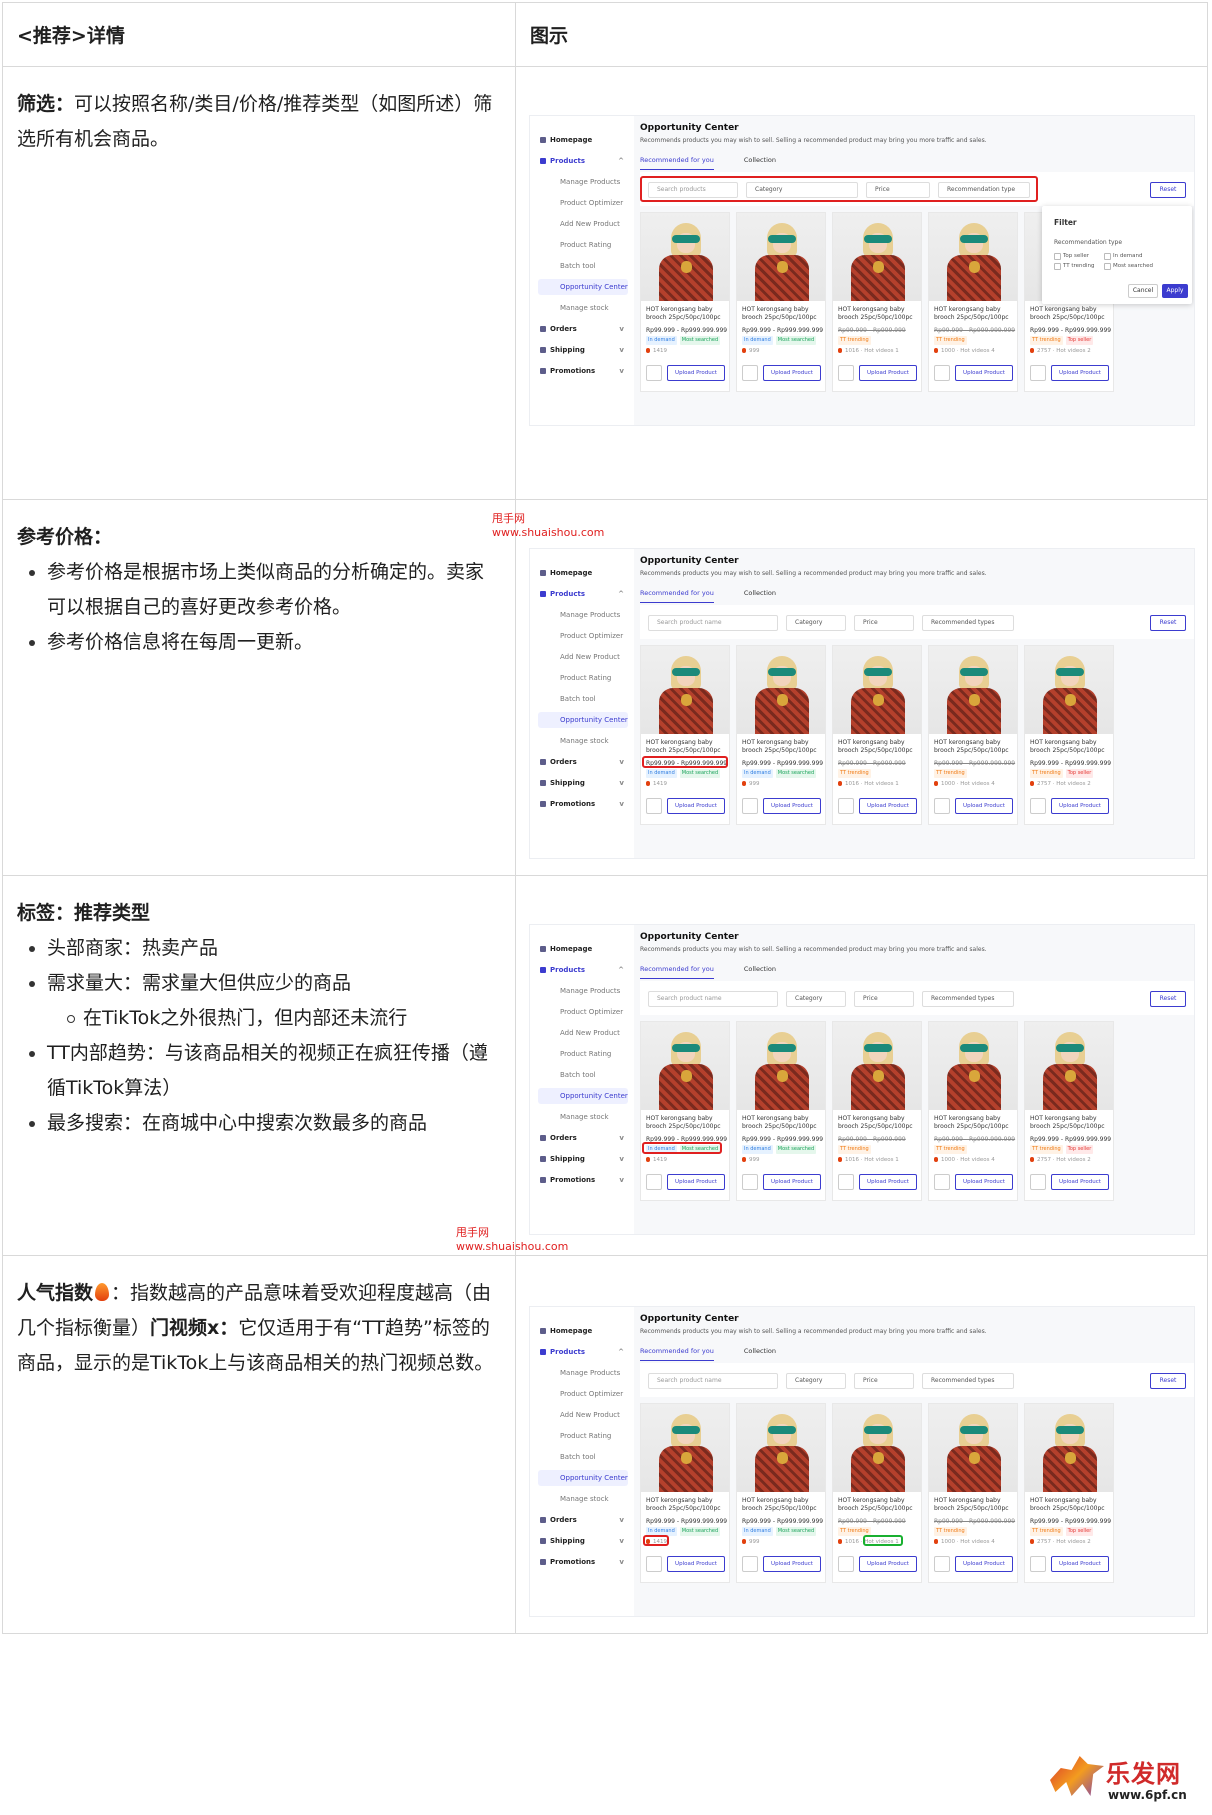 Image resolution: width=1212 pixels, height=1815 pixels. Describe the element at coordinates (1143, 291) in the screenshot. I see `cancel-button: Cancel` at that location.